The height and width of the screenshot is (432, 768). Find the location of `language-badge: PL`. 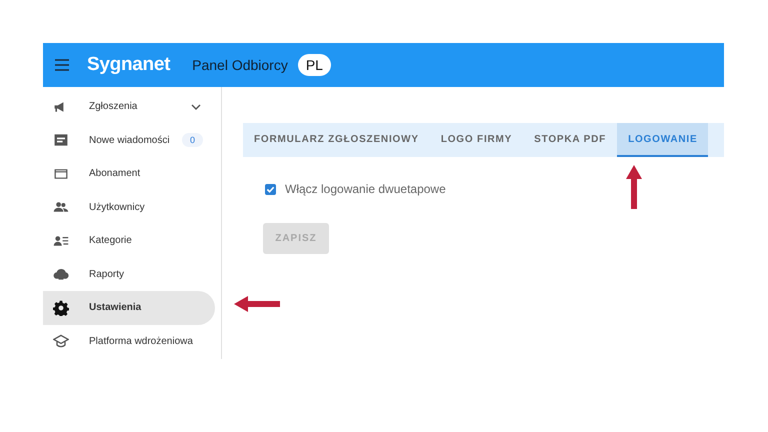

language-badge: PL is located at coordinates (314, 65).